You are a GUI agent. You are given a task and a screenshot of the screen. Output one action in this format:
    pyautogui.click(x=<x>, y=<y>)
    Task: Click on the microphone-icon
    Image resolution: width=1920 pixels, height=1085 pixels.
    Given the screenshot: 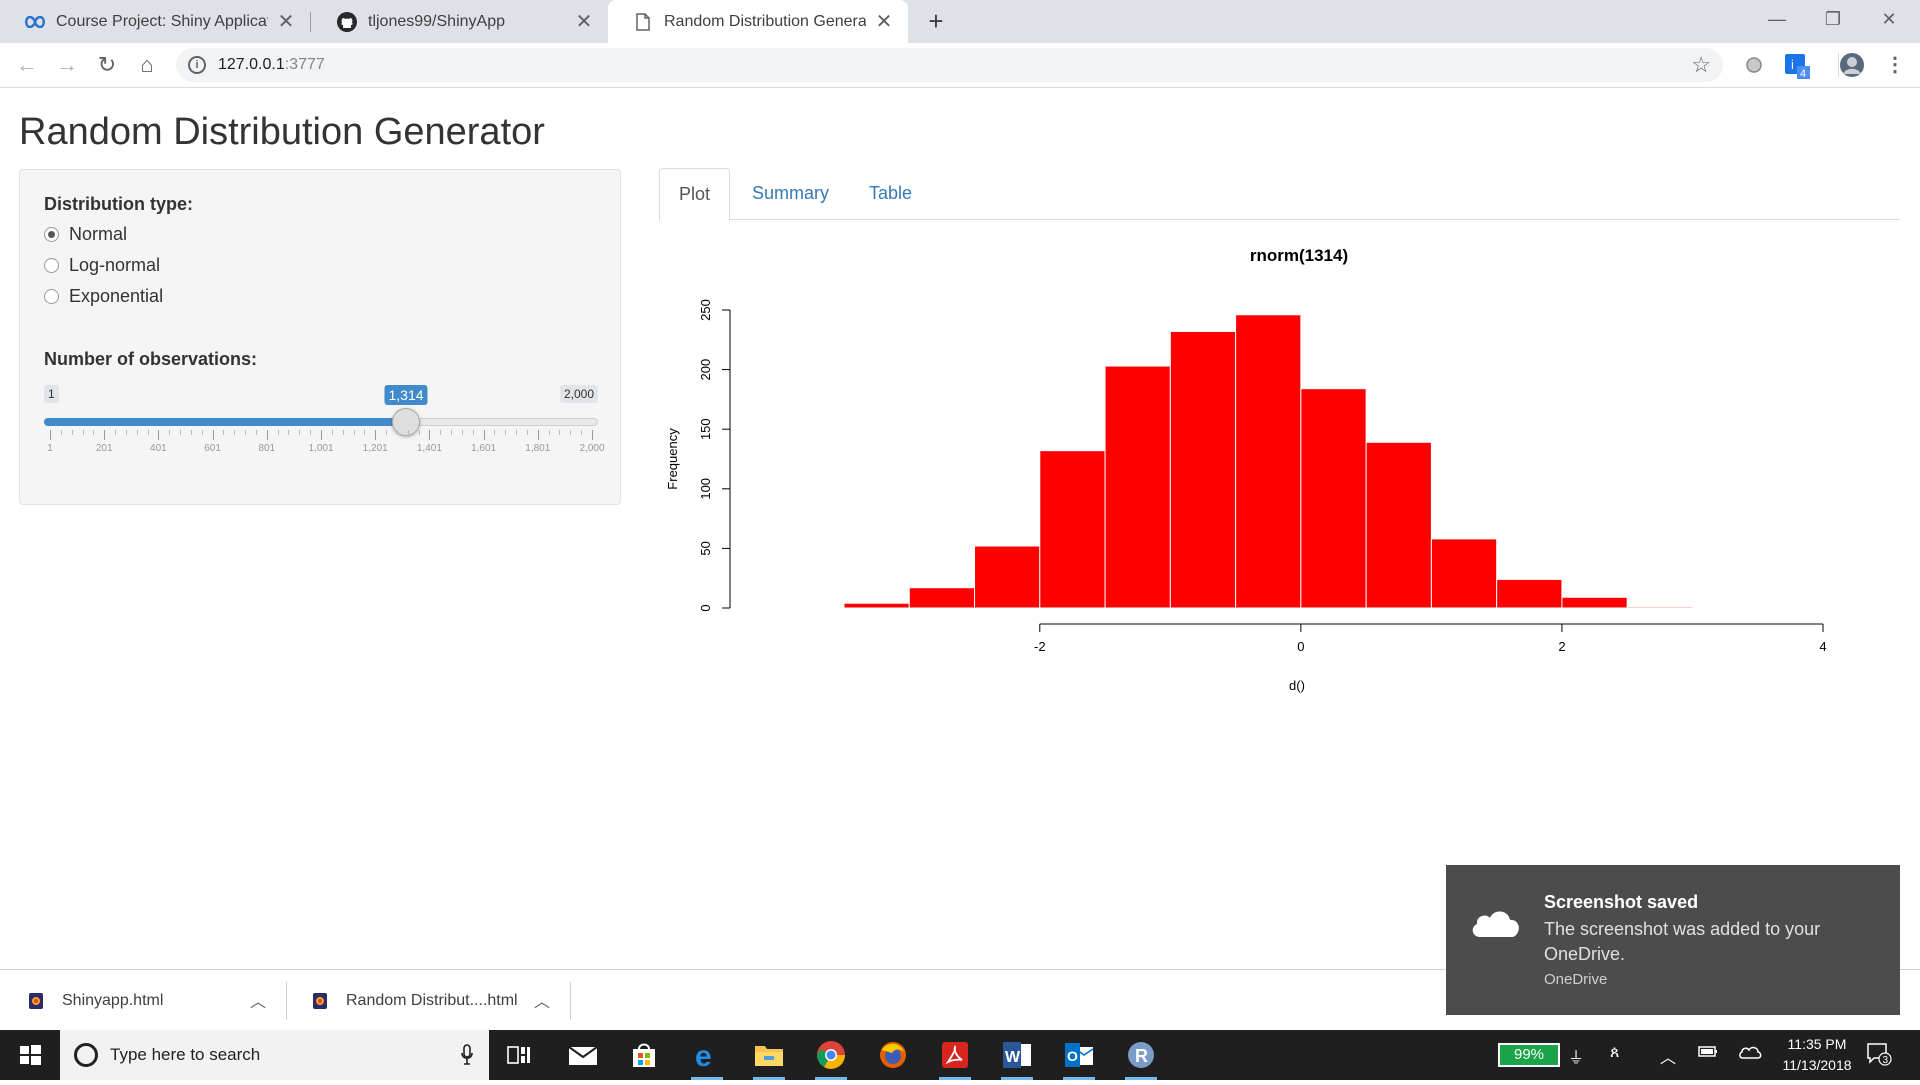 What is the action you would take?
    pyautogui.click(x=467, y=1055)
    